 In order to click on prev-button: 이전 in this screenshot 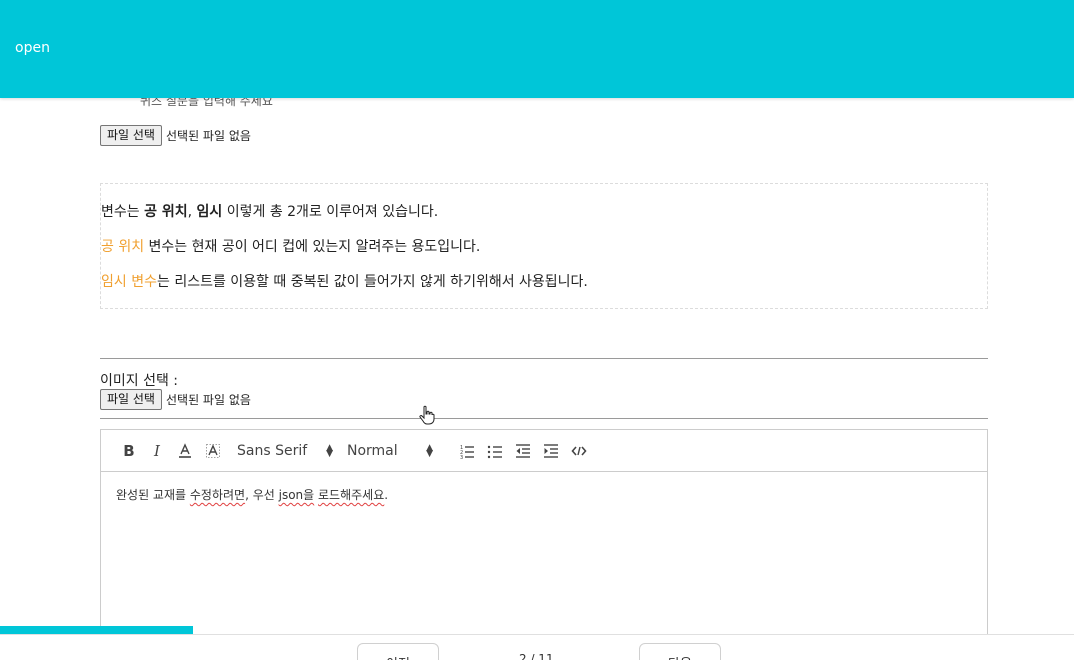, I will do `click(398, 651)`.